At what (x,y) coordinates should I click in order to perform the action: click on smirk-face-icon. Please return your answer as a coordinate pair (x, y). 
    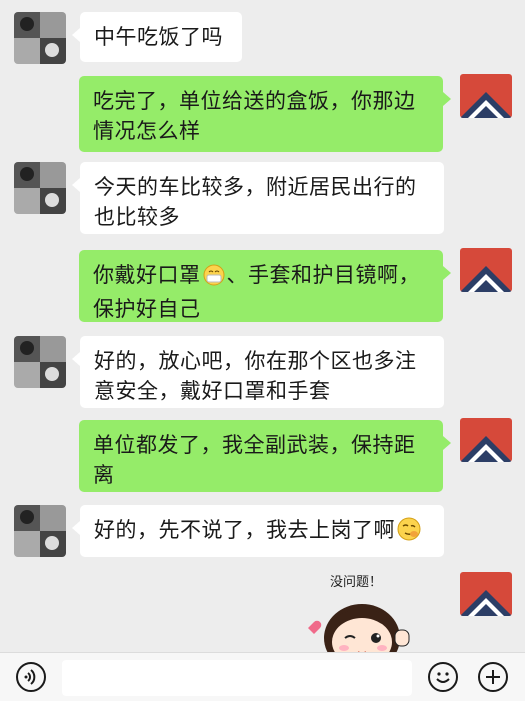
    Looking at the image, I should click on (409, 533).